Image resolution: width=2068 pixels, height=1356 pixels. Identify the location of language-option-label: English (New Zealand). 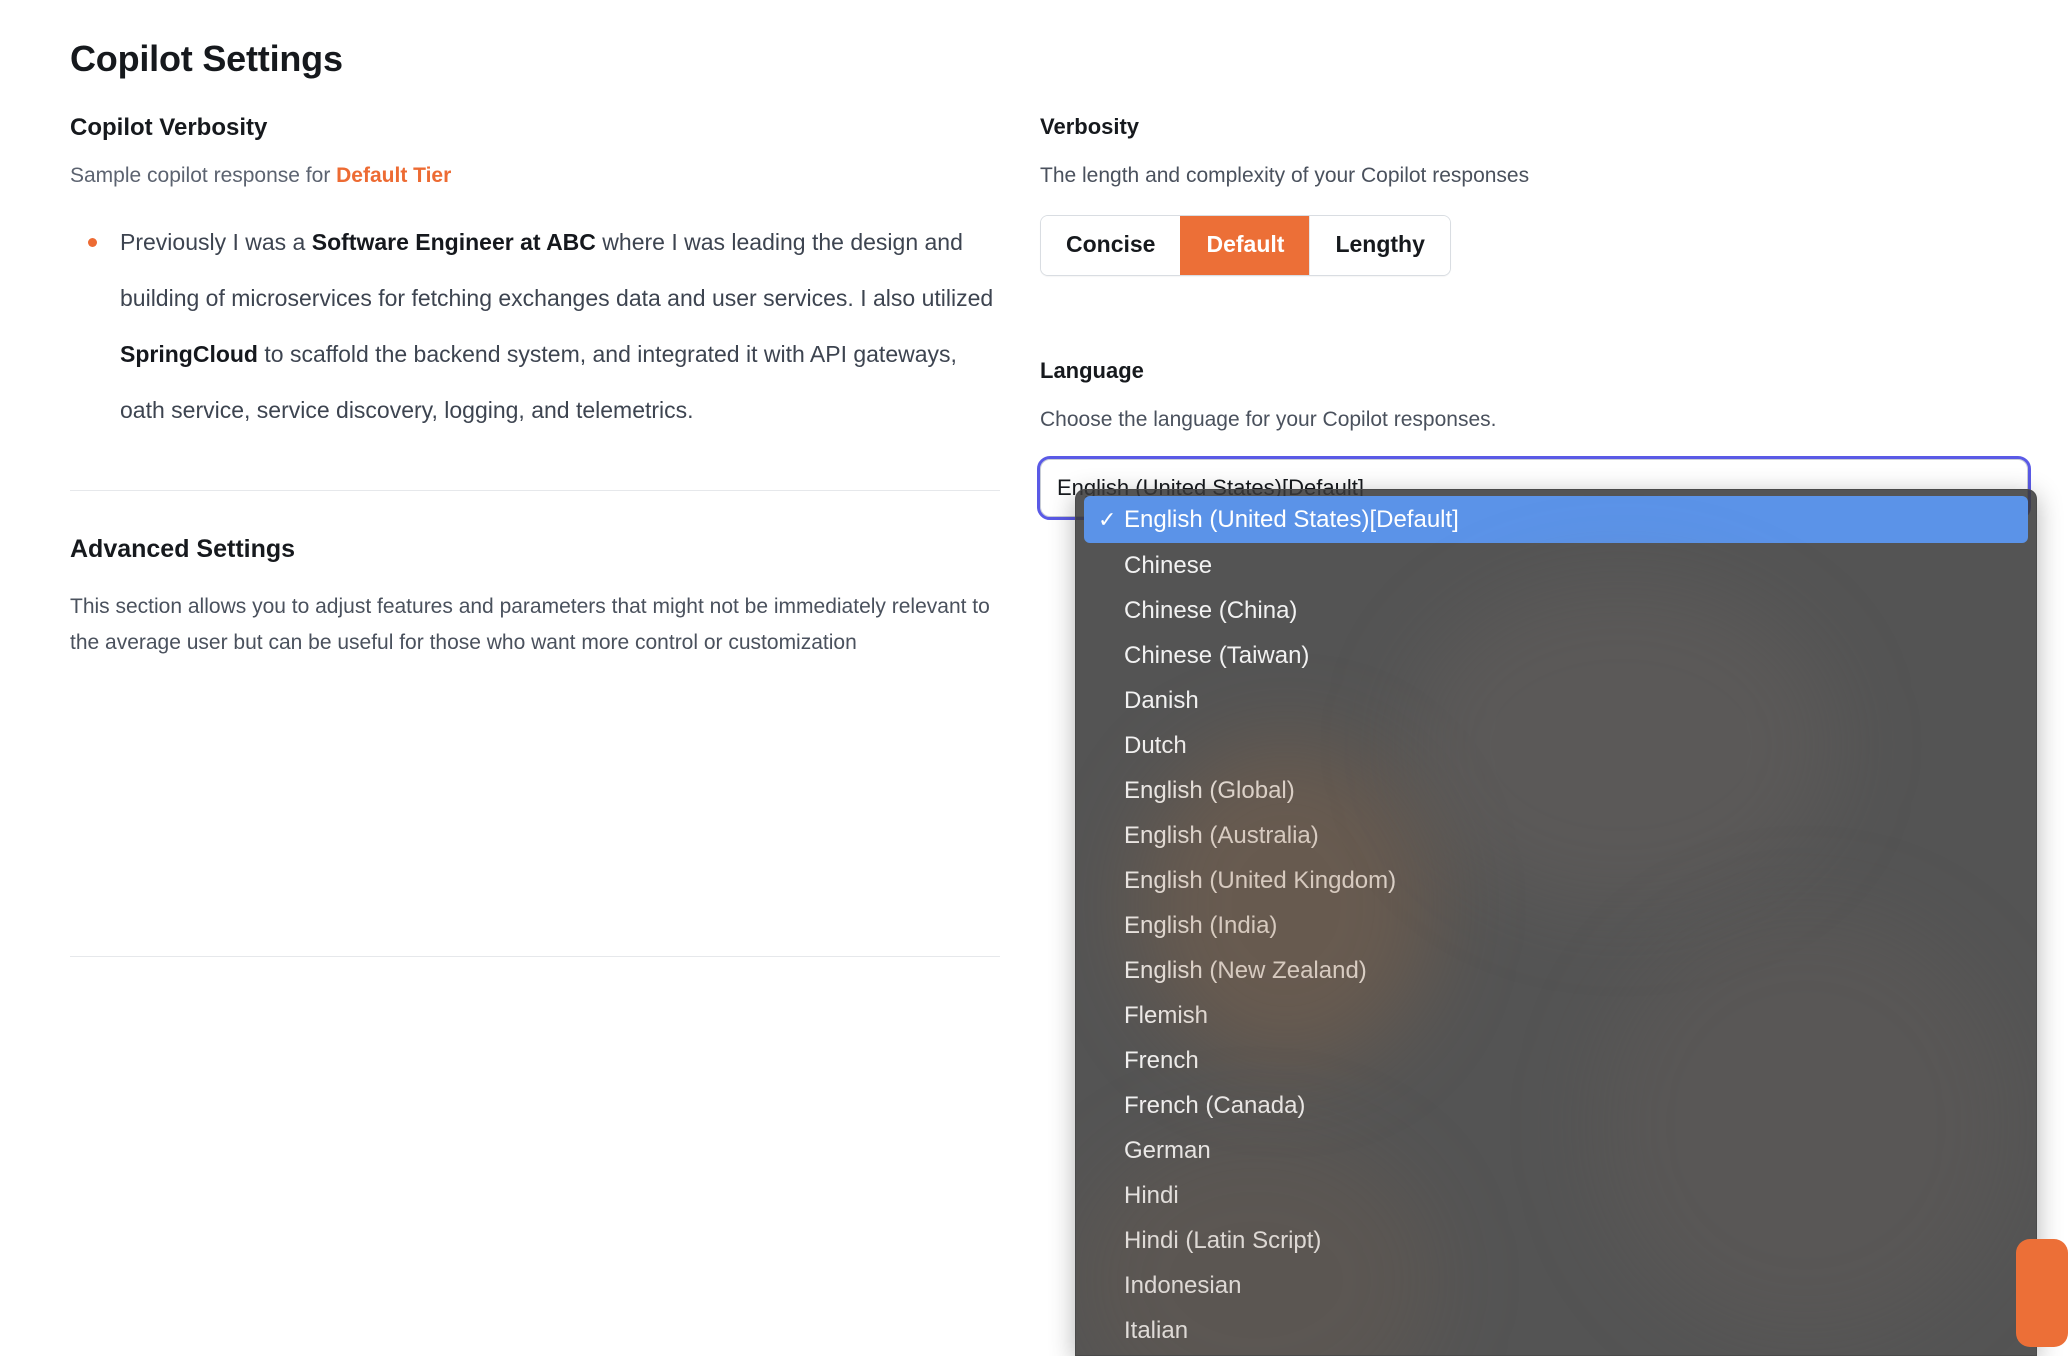
(1245, 970).